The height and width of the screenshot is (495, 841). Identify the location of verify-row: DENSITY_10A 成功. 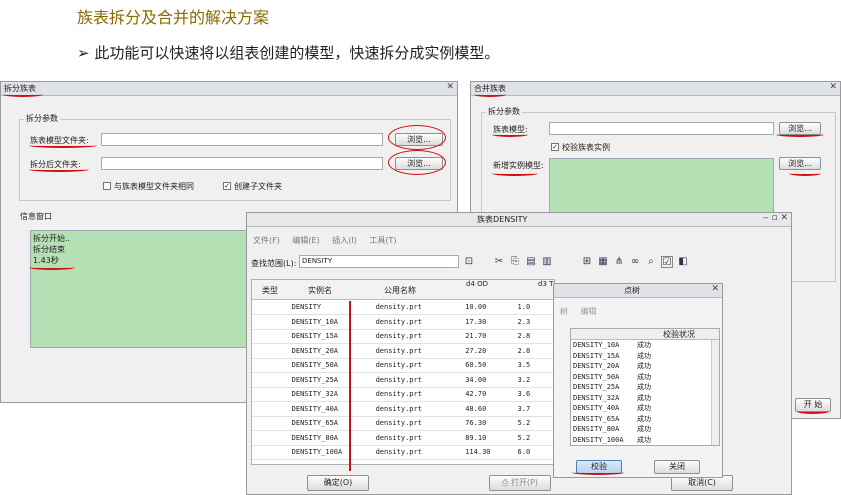
(645, 345).